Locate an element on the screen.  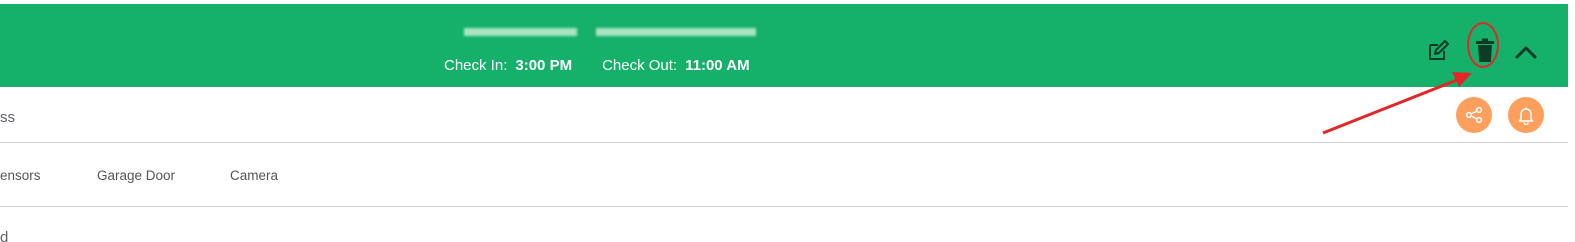
share-button is located at coordinates (1474, 115).